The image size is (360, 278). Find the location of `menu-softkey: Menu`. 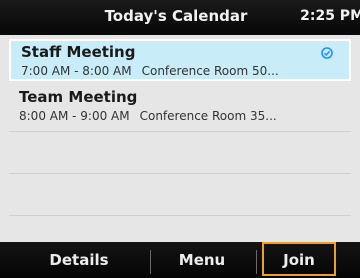

menu-softkey: Menu is located at coordinates (202, 260).